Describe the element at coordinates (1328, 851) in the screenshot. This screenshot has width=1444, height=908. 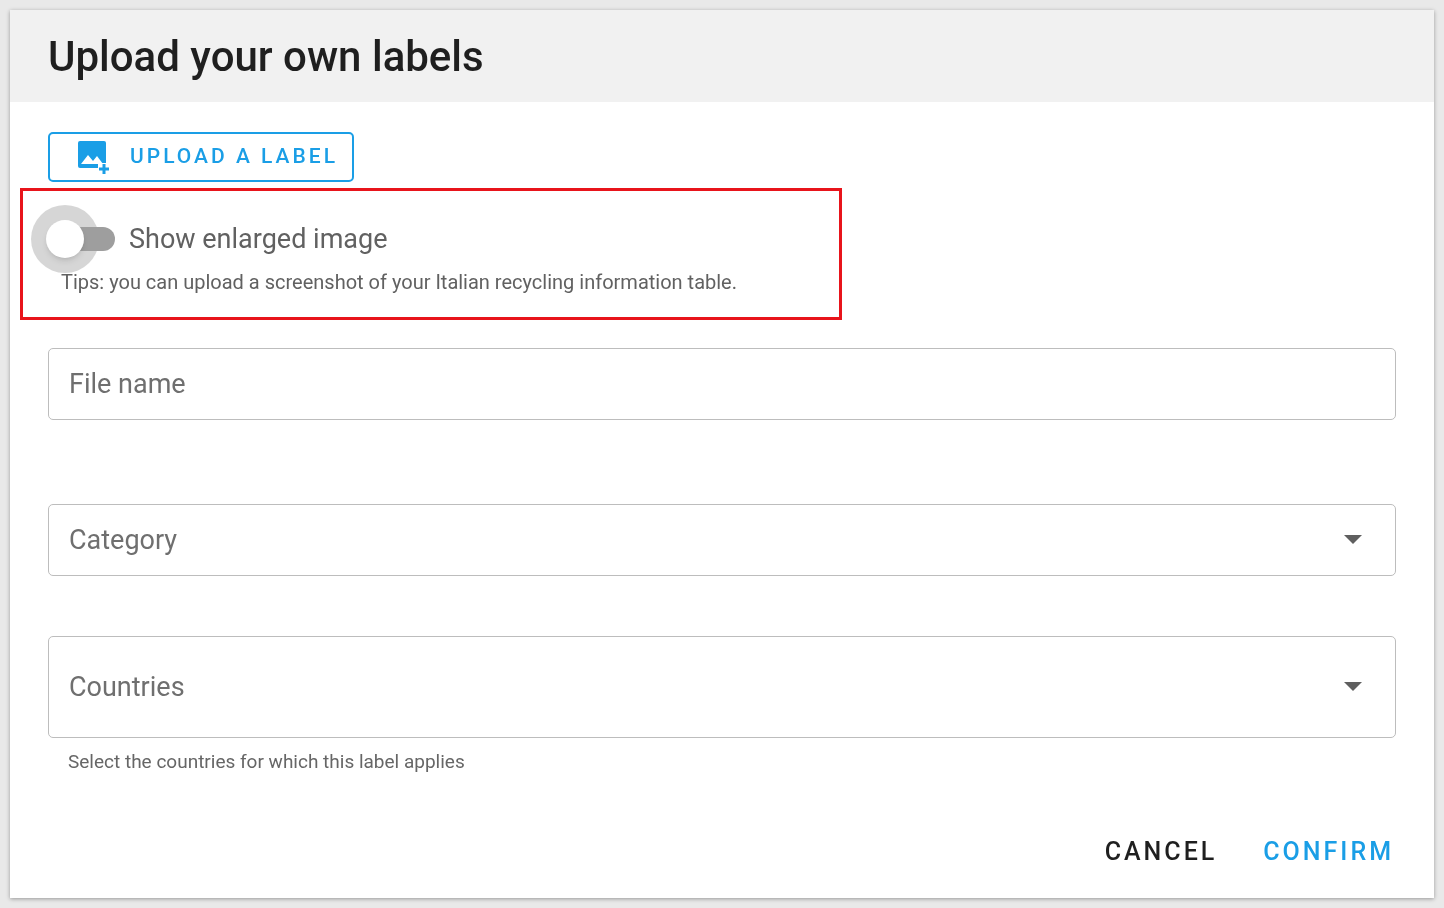
I see `confirm-button: CONFIRM` at that location.